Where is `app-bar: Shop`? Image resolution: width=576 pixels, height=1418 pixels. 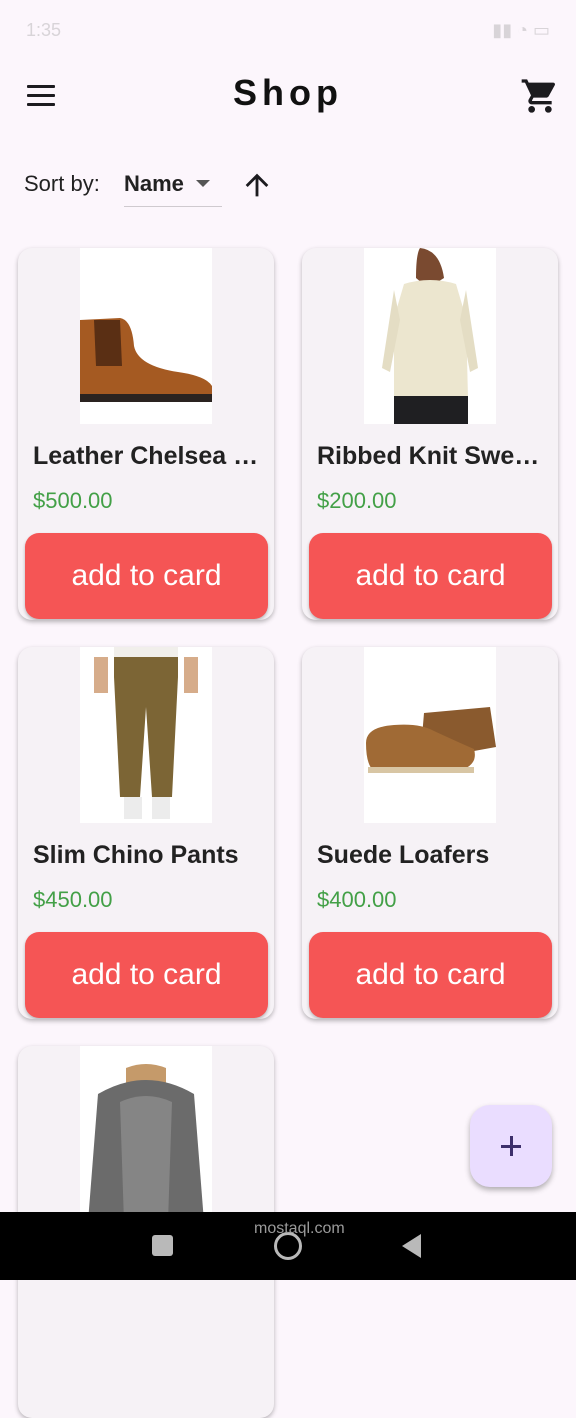 app-bar: Shop is located at coordinates (288, 96).